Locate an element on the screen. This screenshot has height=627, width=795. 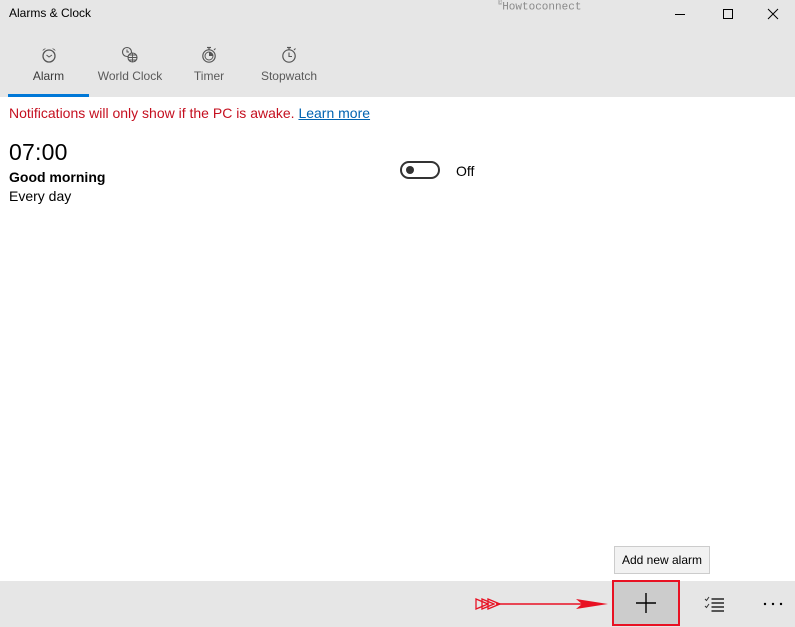
minimize-button is located at coordinates (680, 14).